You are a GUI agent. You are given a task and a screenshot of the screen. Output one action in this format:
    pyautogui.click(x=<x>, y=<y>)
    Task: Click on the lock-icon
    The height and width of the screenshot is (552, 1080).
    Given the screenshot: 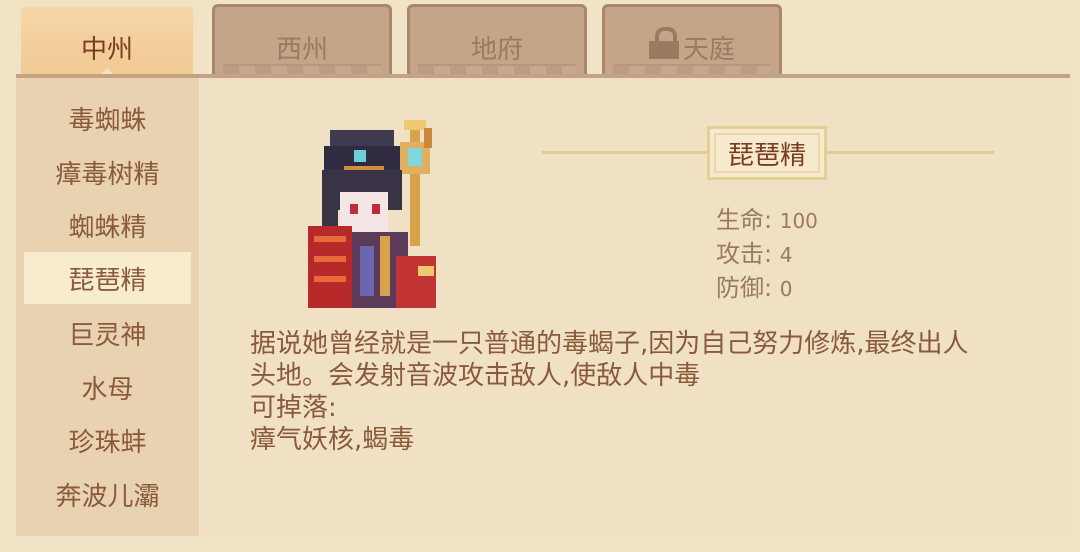 What is the action you would take?
    pyautogui.click(x=663, y=43)
    